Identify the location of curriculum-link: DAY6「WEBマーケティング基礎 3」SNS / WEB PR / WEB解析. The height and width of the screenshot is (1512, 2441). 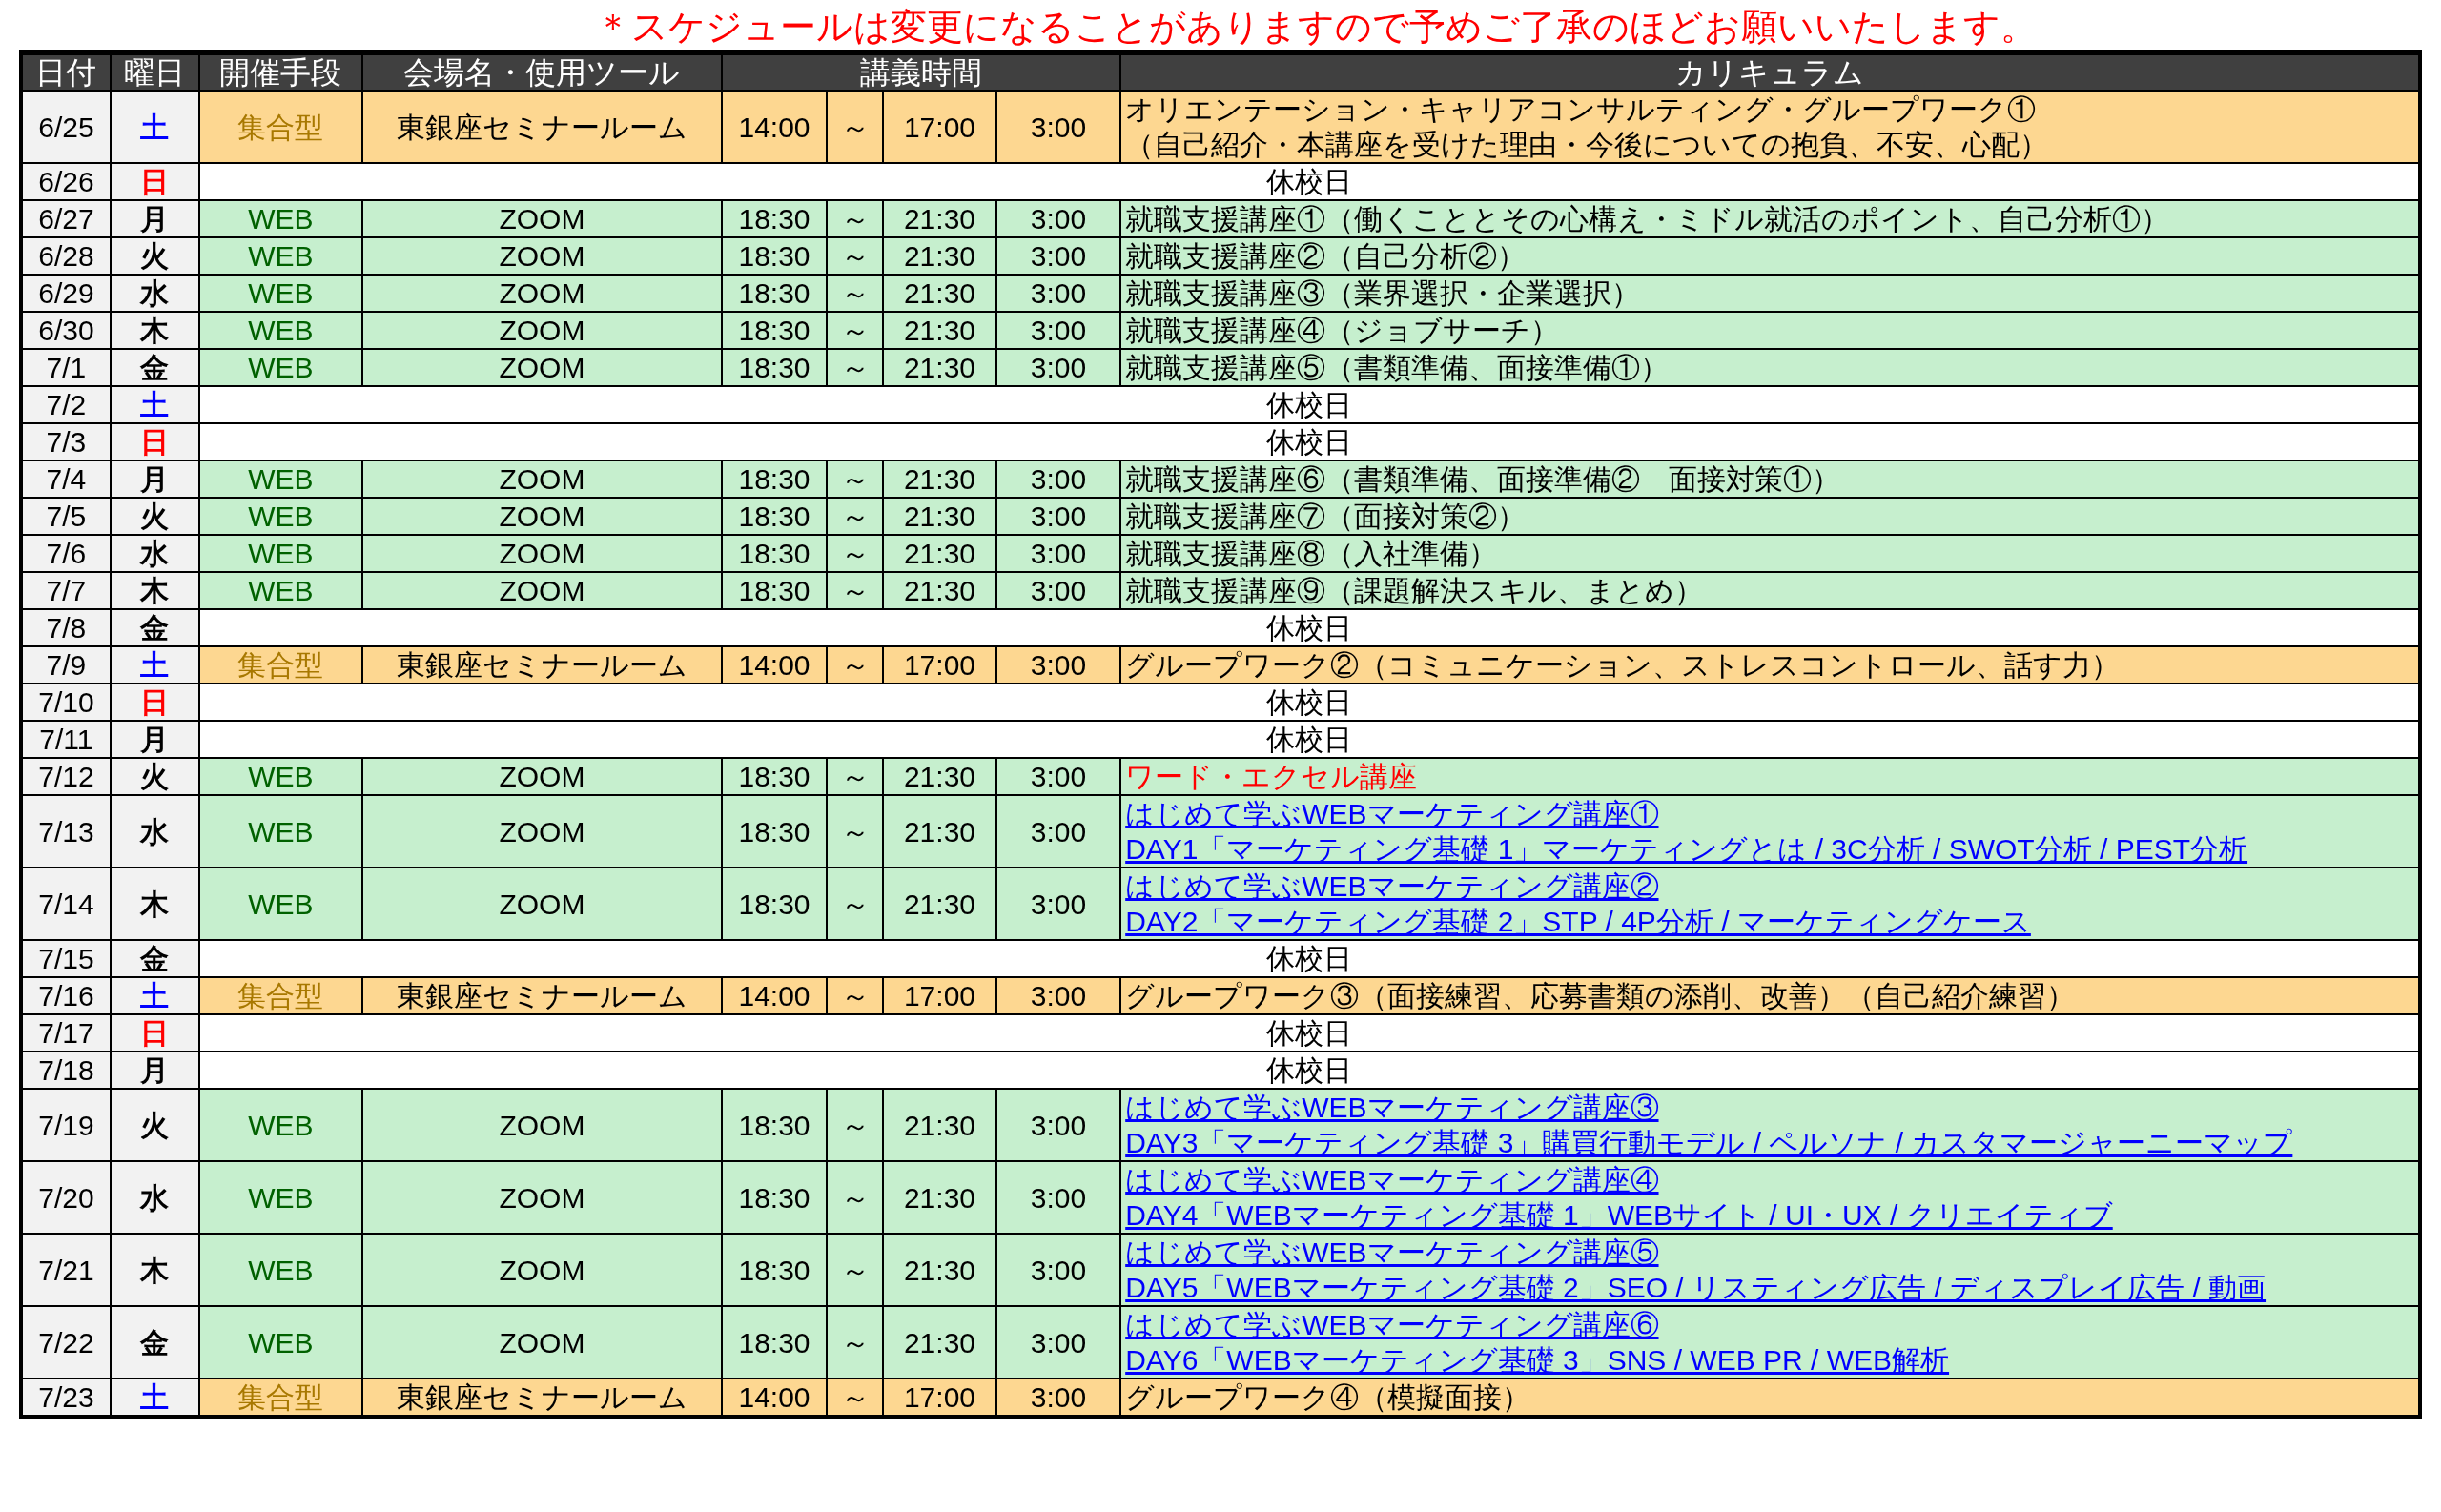
(1537, 1360).